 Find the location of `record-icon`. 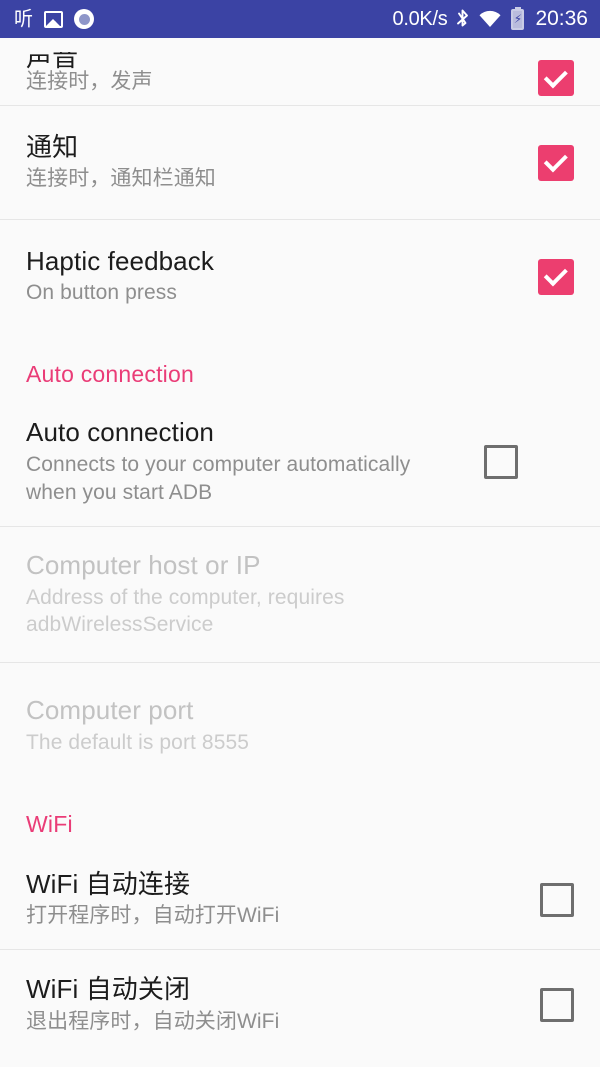

record-icon is located at coordinates (84, 19).